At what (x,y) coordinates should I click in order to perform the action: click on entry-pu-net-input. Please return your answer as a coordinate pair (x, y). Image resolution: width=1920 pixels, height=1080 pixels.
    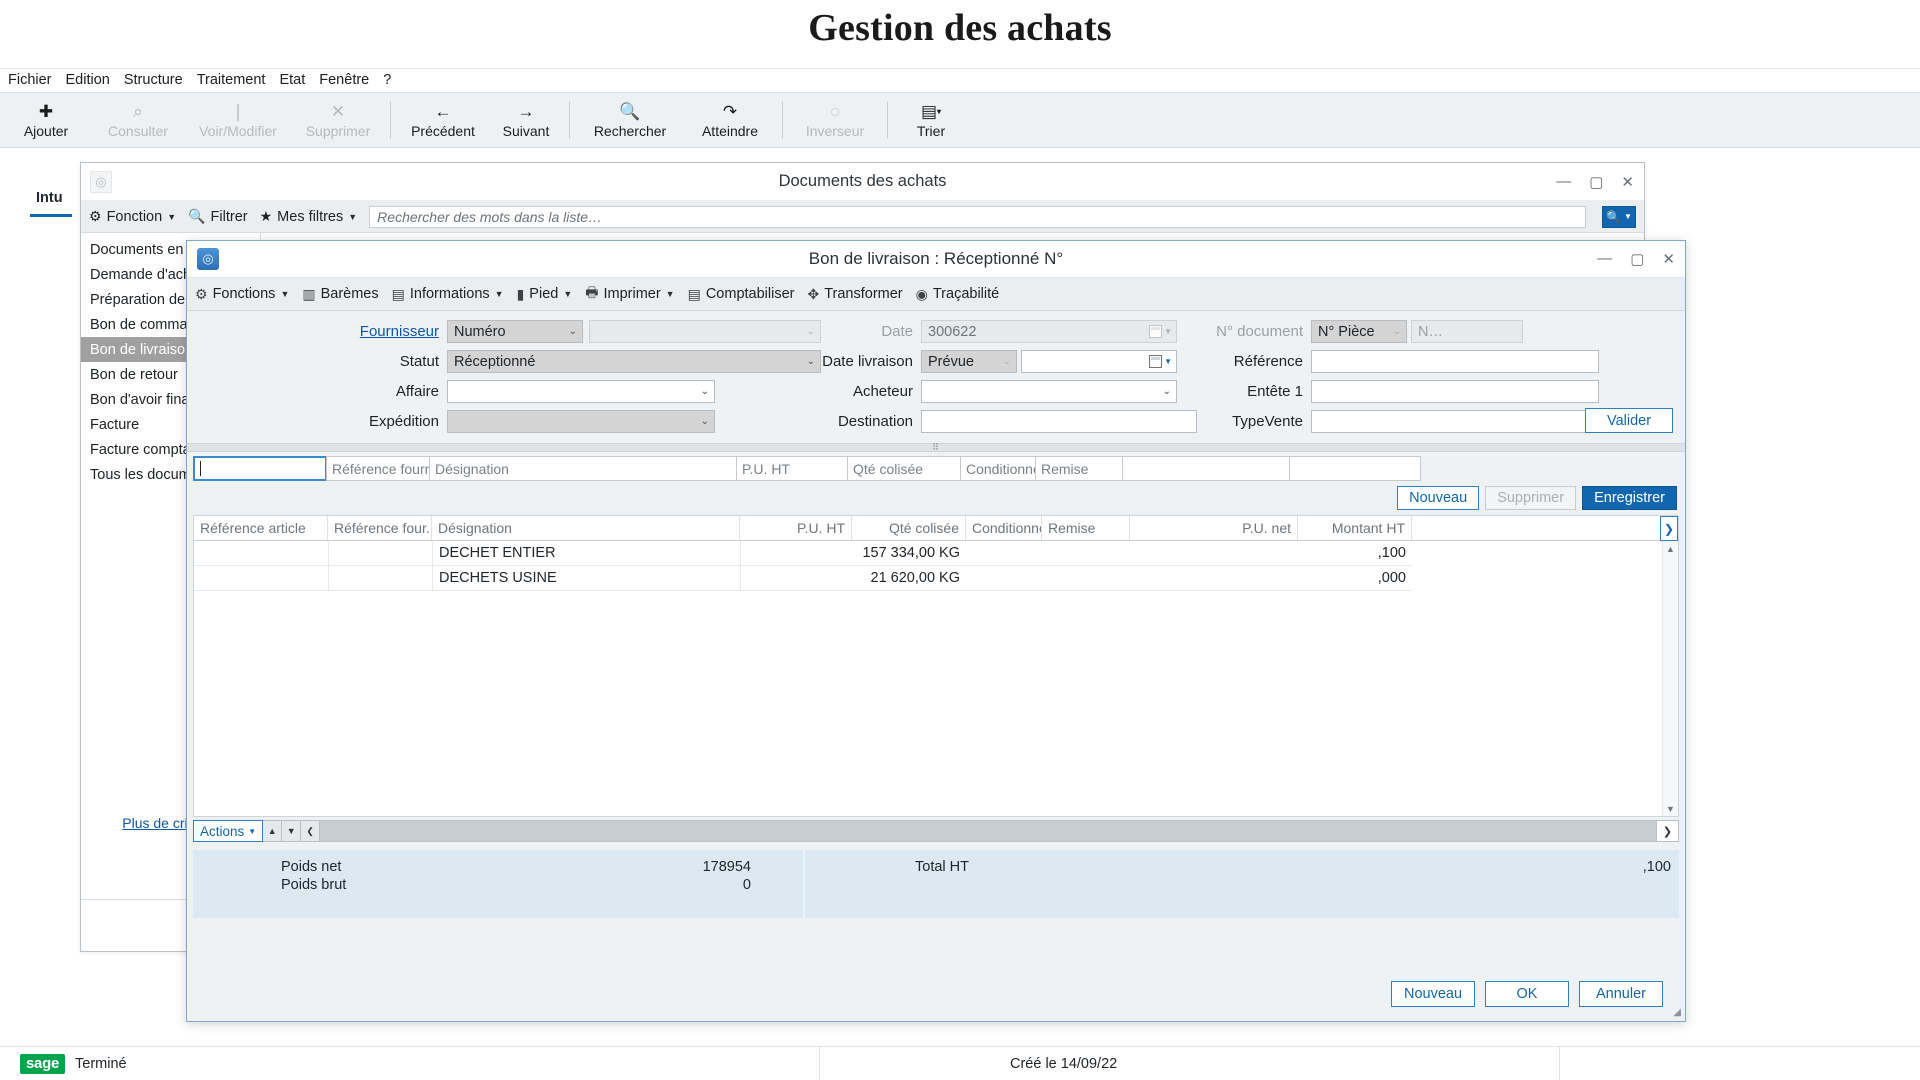
    Looking at the image, I should click on (1206, 468).